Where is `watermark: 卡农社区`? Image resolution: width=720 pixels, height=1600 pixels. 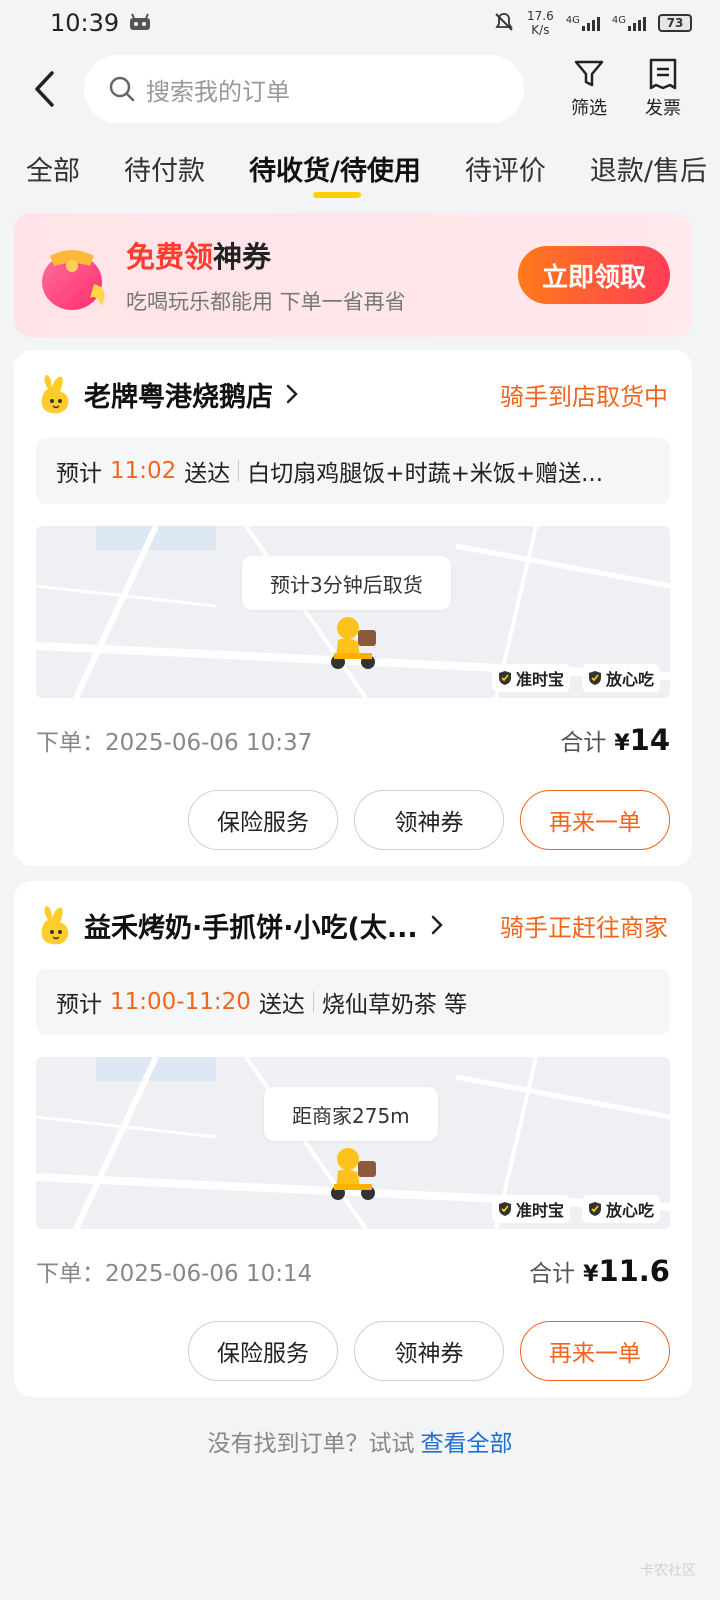 watermark: 卡农社区 is located at coordinates (668, 1571).